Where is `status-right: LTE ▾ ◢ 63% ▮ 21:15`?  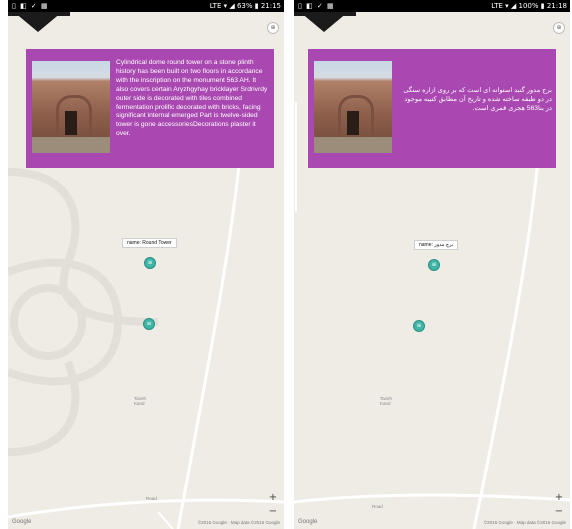
status-right: LTE ▾ ◢ 63% ▮ 21:15 is located at coordinates (245, 6).